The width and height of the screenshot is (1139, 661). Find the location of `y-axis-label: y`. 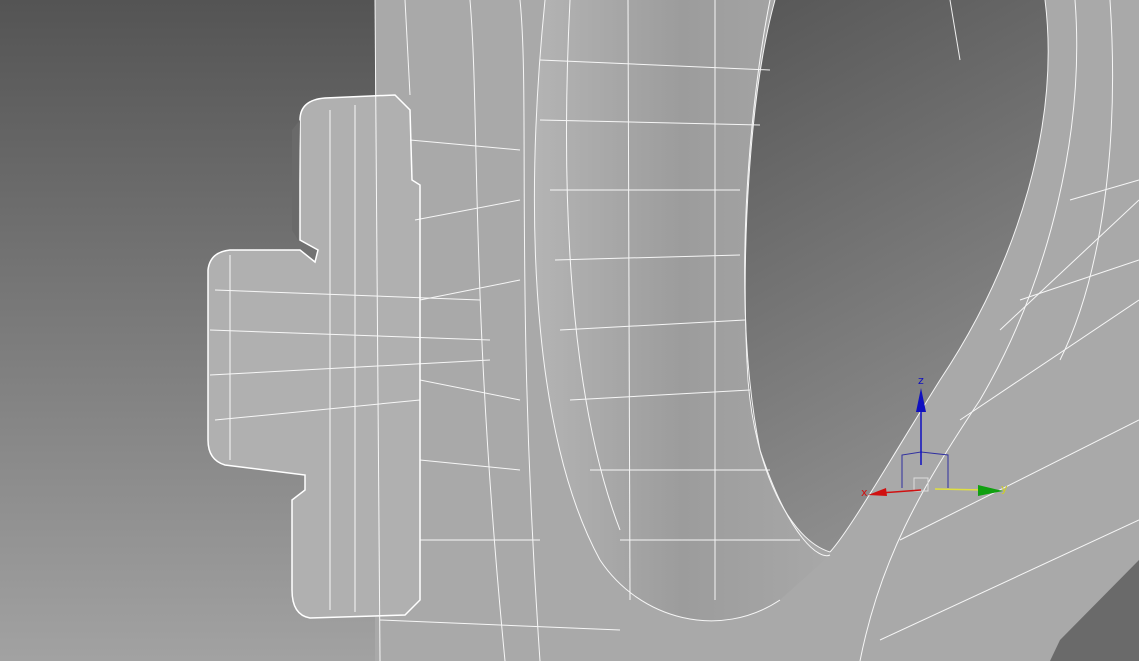

y-axis-label: y is located at coordinates (1004, 488).